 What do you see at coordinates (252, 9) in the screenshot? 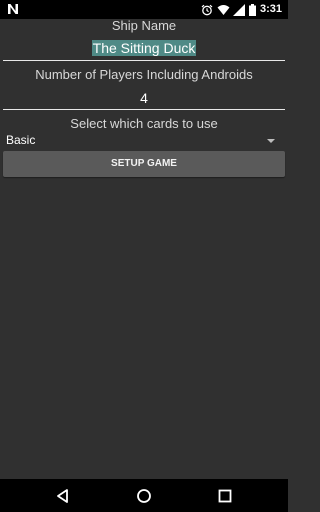
I see `battery-icon` at bounding box center [252, 9].